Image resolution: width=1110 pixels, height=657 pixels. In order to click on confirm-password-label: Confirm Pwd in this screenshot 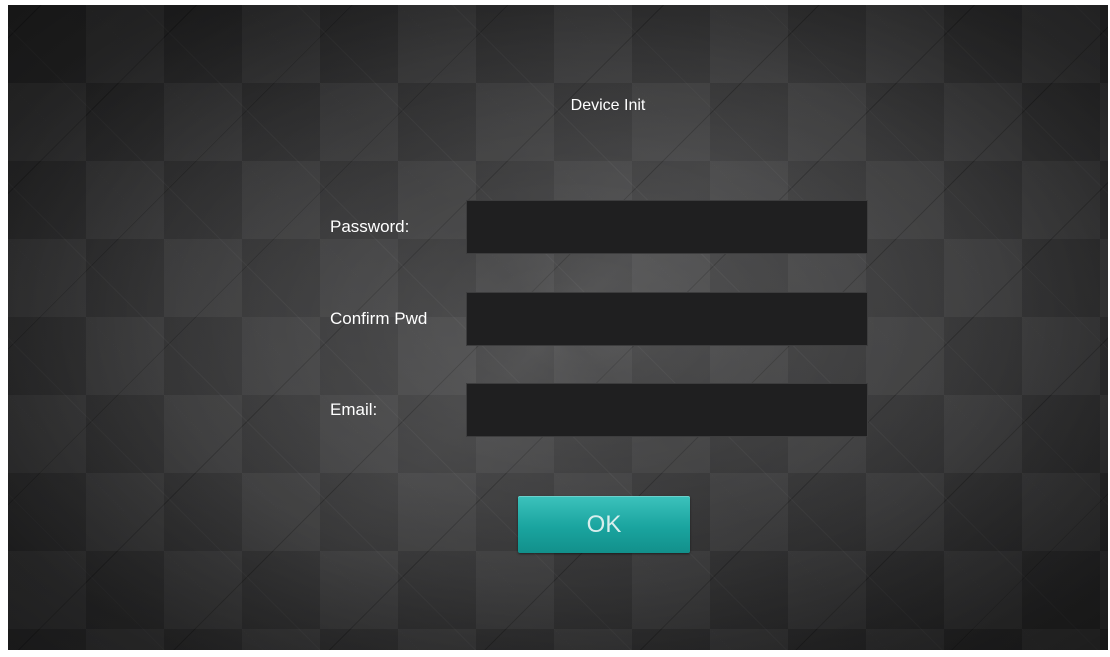, I will do `click(379, 318)`.